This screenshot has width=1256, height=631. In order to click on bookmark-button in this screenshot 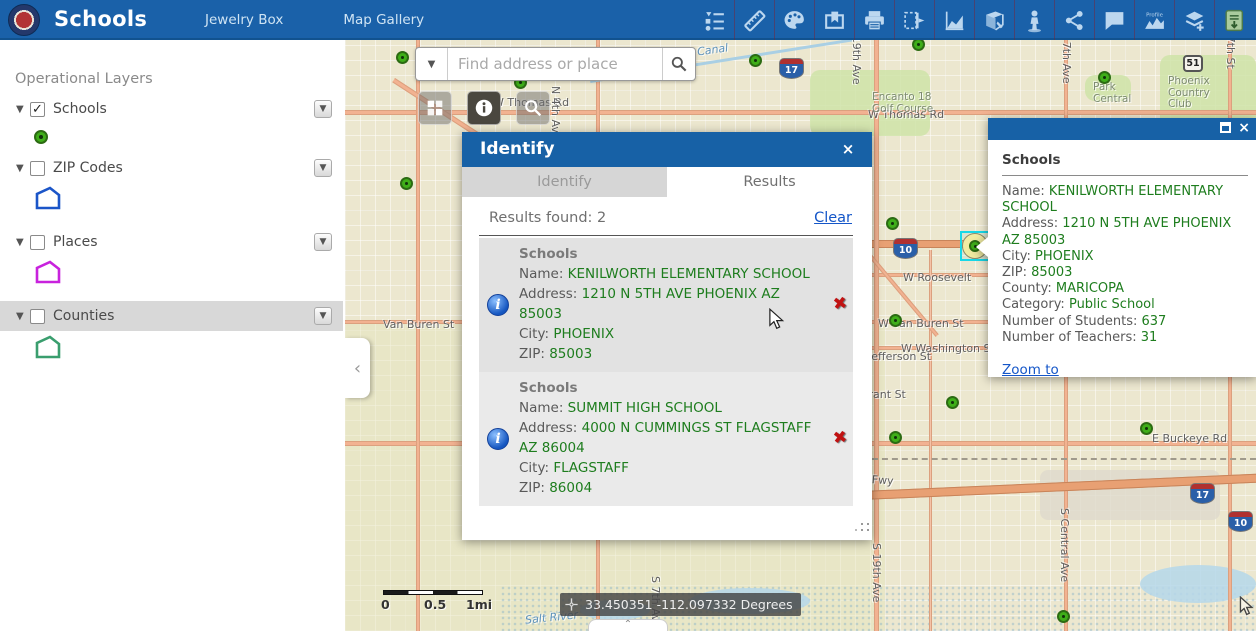, I will do `click(834, 20)`.